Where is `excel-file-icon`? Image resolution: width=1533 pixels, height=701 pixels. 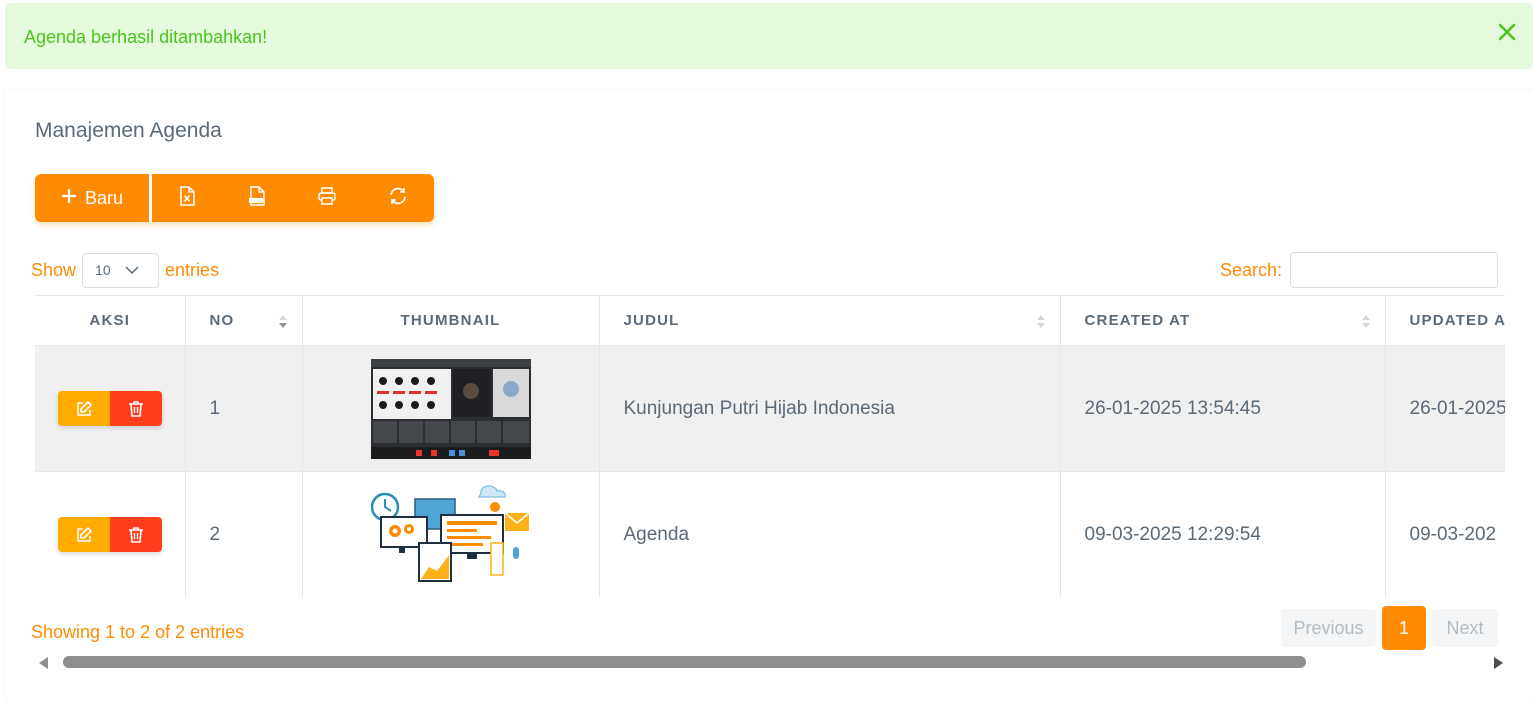
excel-file-icon is located at coordinates (187, 198).